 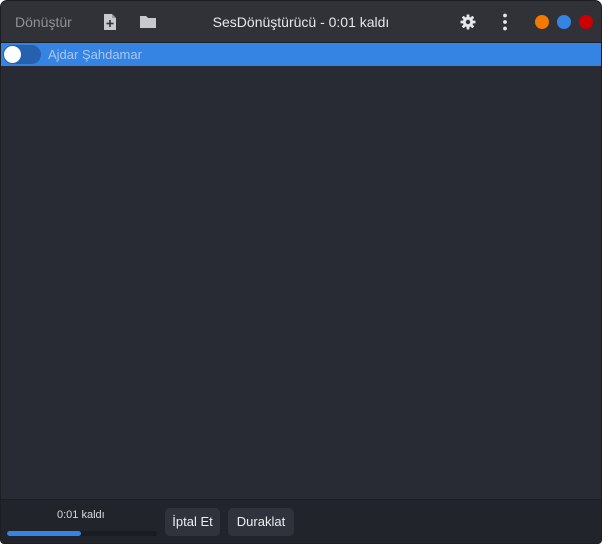 What do you see at coordinates (586, 22) in the screenshot?
I see `close-button` at bounding box center [586, 22].